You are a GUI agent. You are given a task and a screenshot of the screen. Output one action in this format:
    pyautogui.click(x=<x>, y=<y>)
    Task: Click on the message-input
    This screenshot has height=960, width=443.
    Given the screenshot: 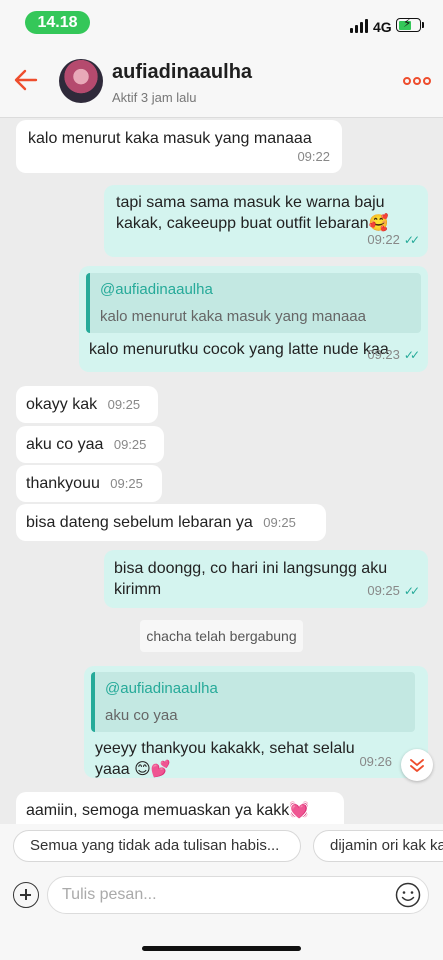 What is the action you would take?
    pyautogui.click(x=238, y=895)
    